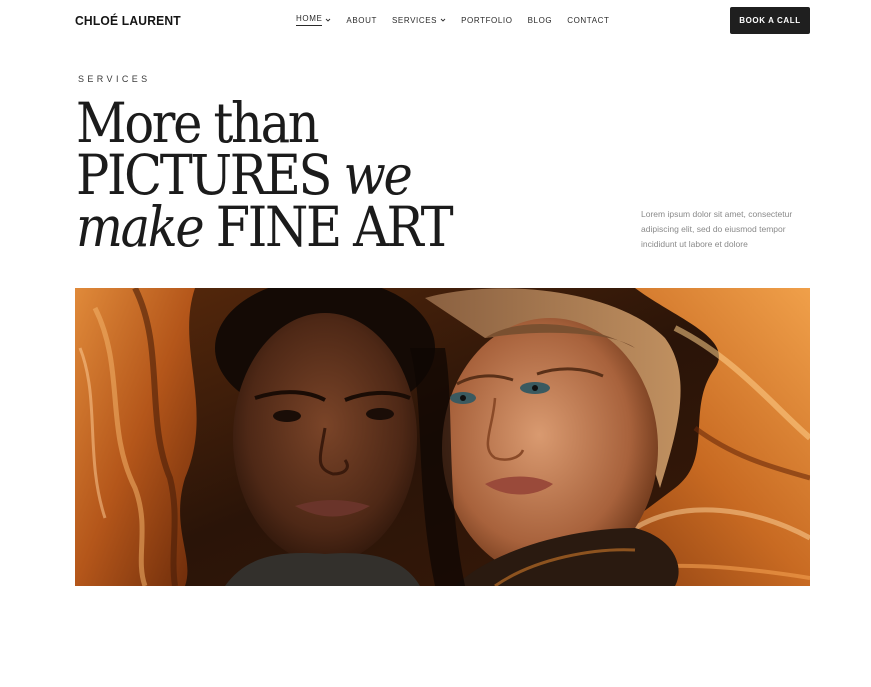 The height and width of the screenshot is (687, 871). I want to click on nav-item-label: PORTFOLIO, so click(487, 20).